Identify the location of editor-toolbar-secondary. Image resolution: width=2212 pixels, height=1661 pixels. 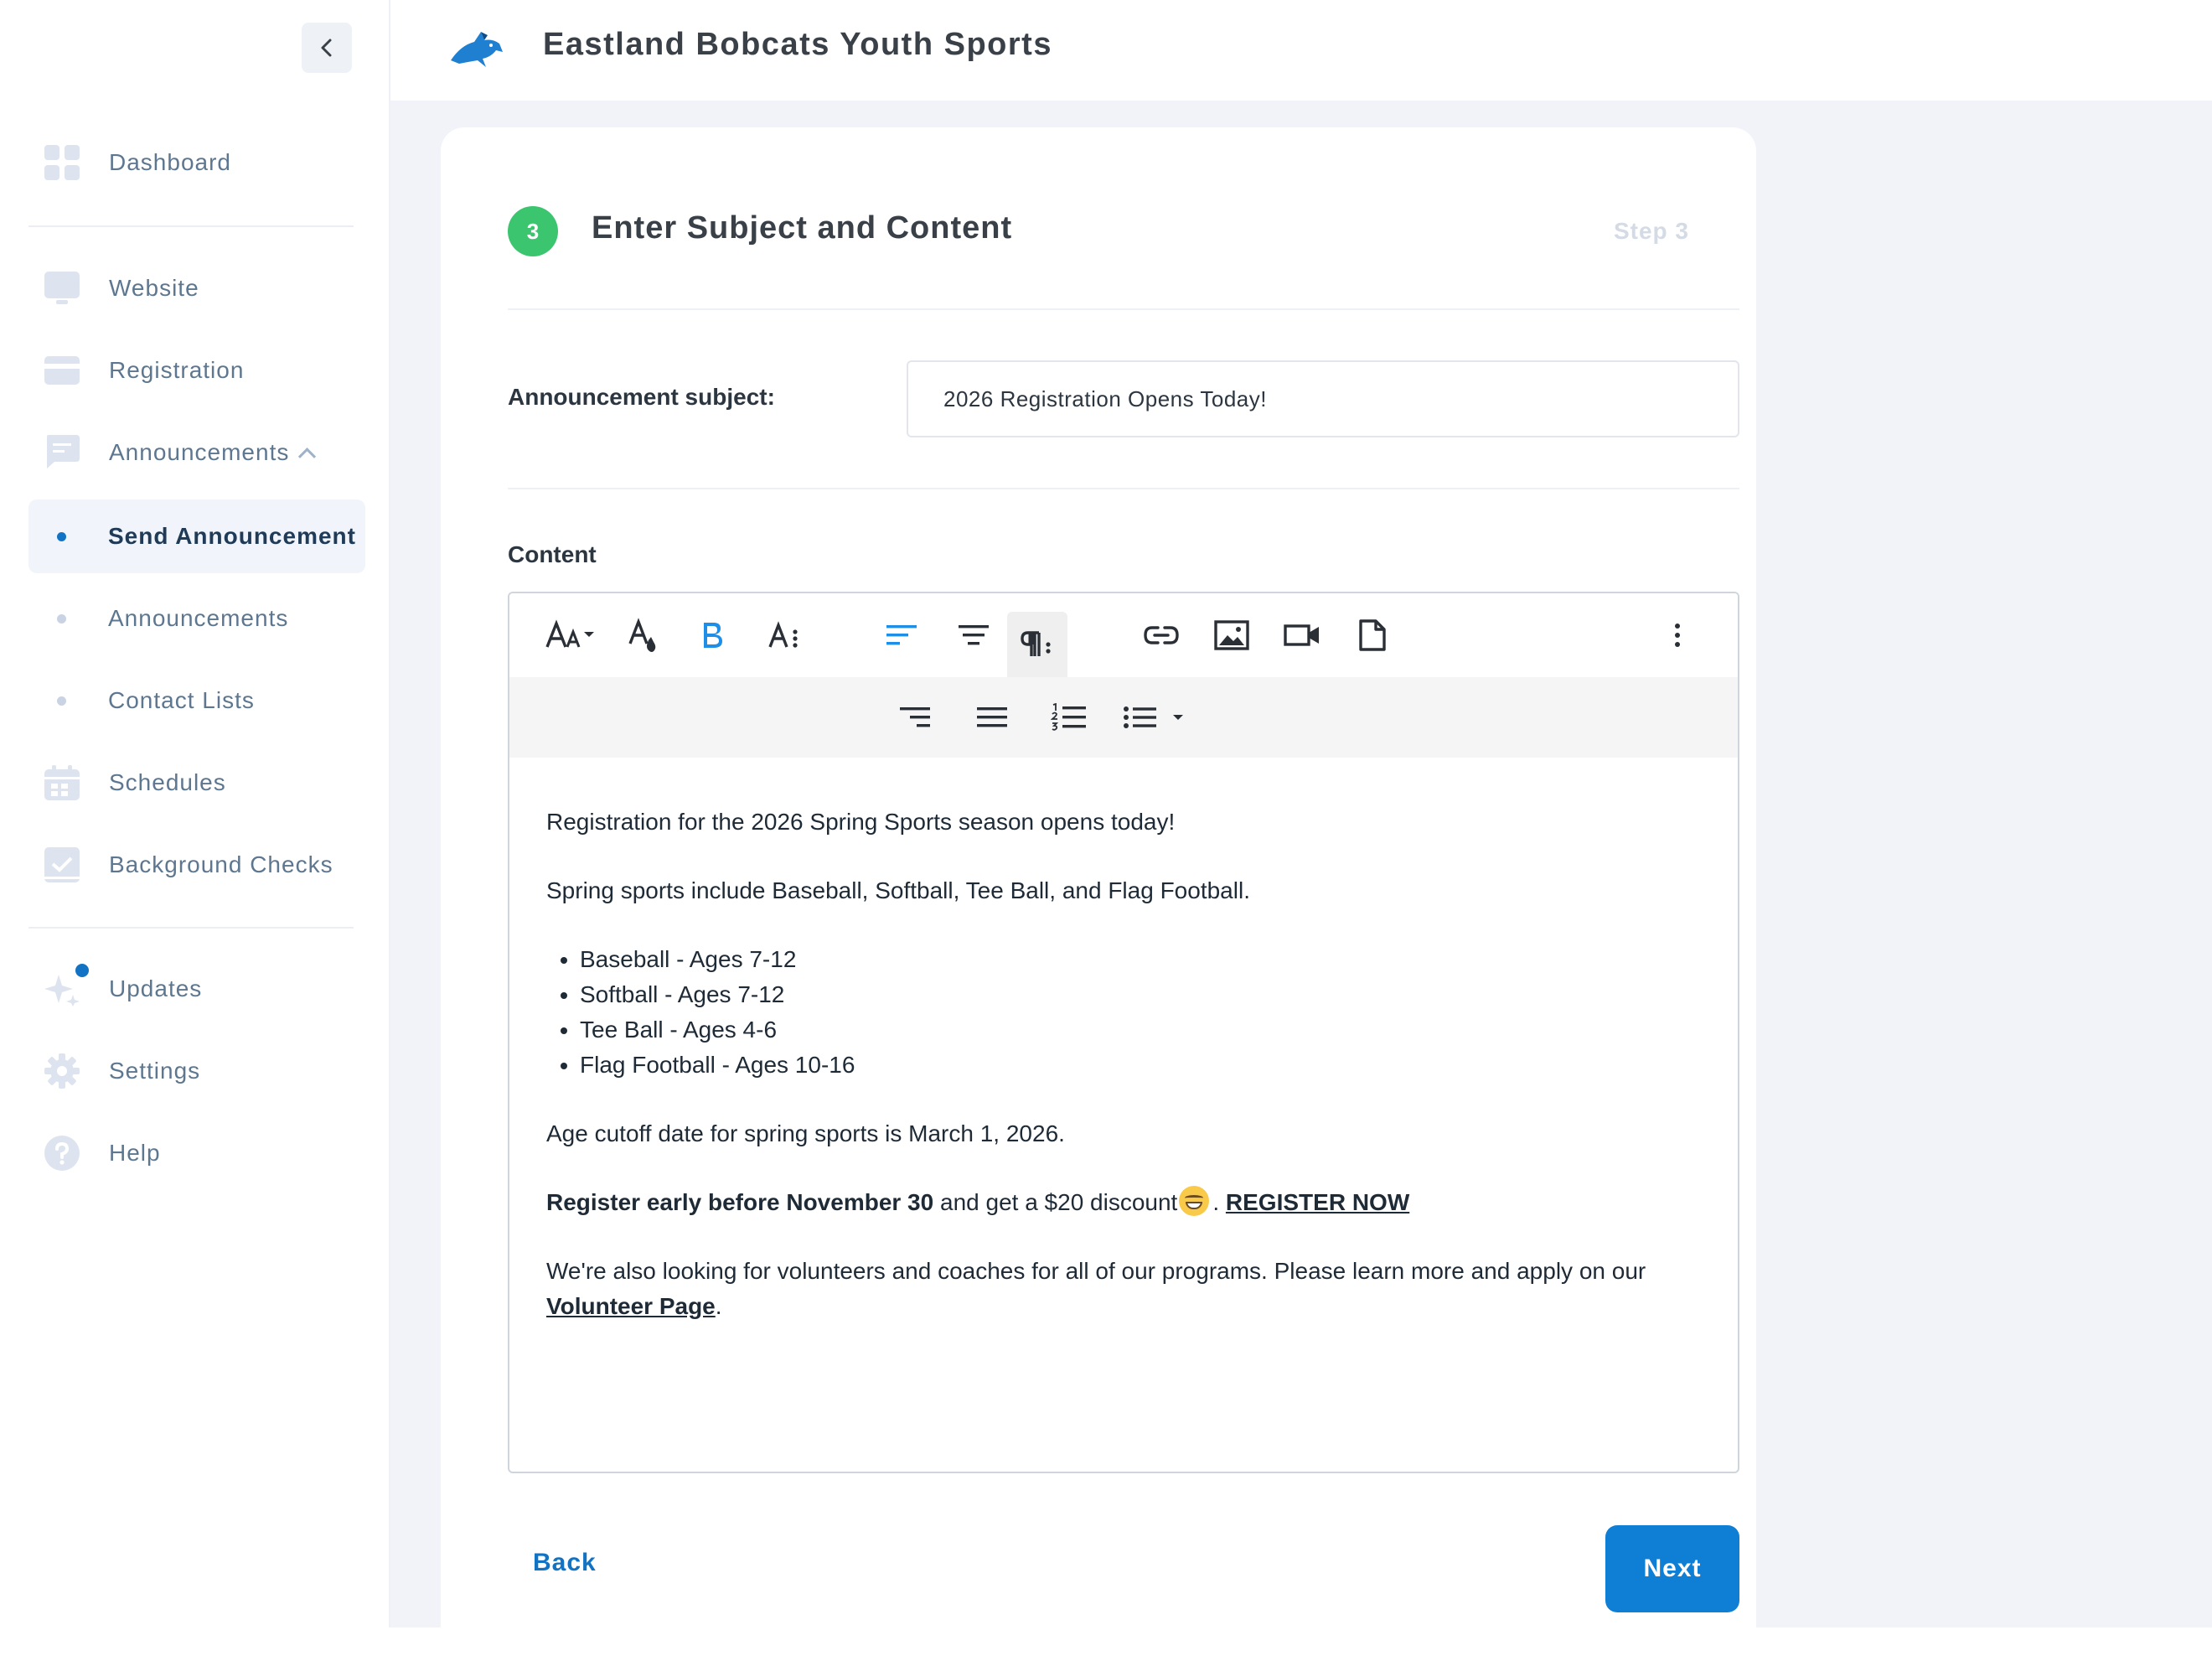
(1123, 718).